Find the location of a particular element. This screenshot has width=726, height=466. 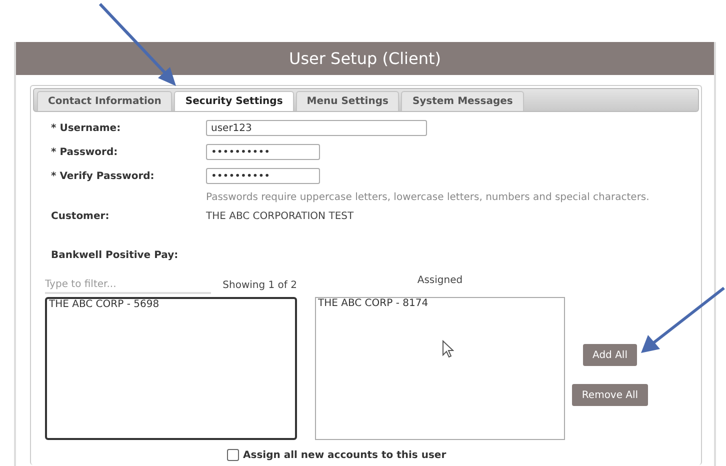

password-hint: Passwords require uppercase letters, lowercase letters, numbers and special characters. is located at coordinates (428, 197).